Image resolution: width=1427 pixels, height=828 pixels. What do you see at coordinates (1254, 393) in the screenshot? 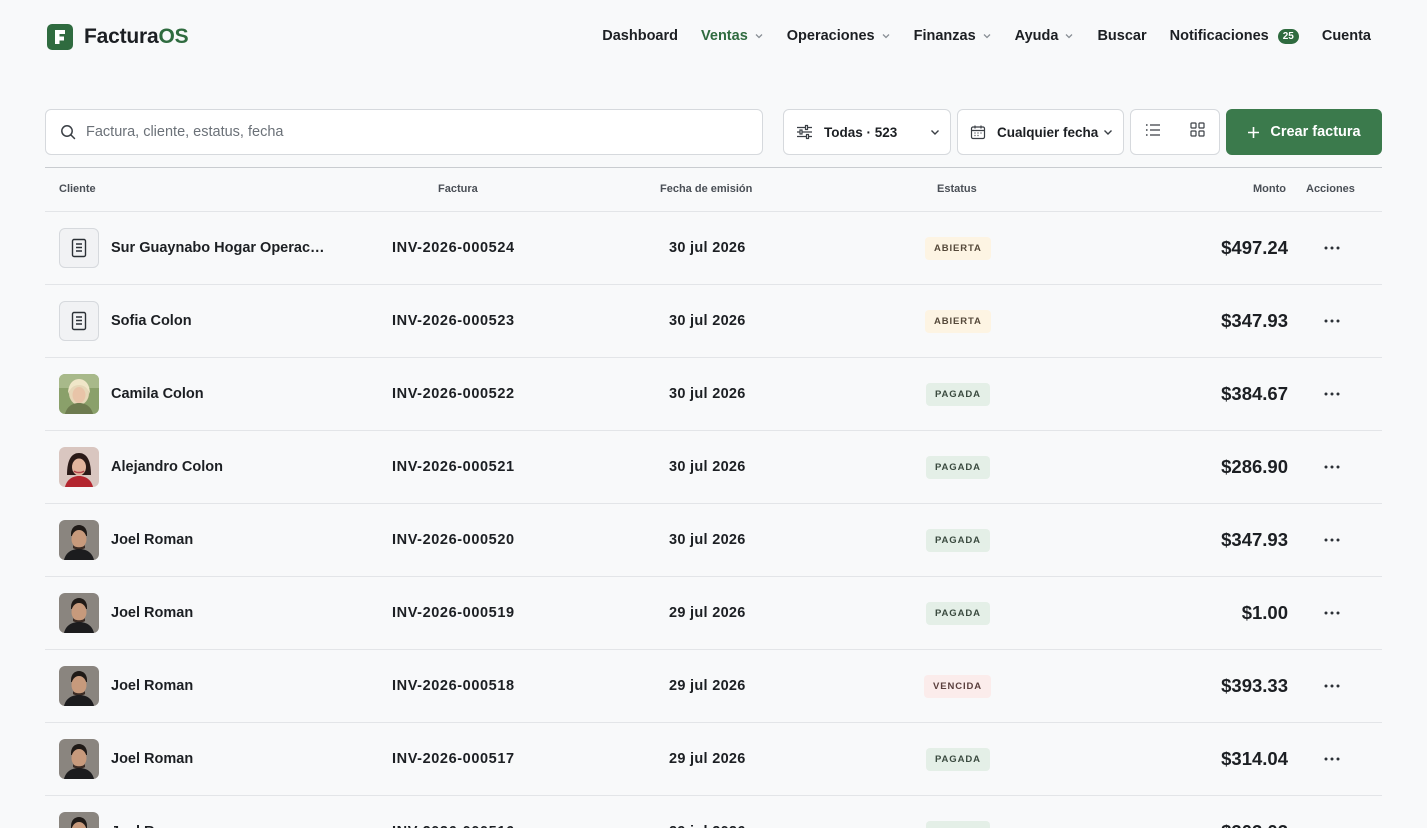
I see `invoice-amount: $384.67` at bounding box center [1254, 393].